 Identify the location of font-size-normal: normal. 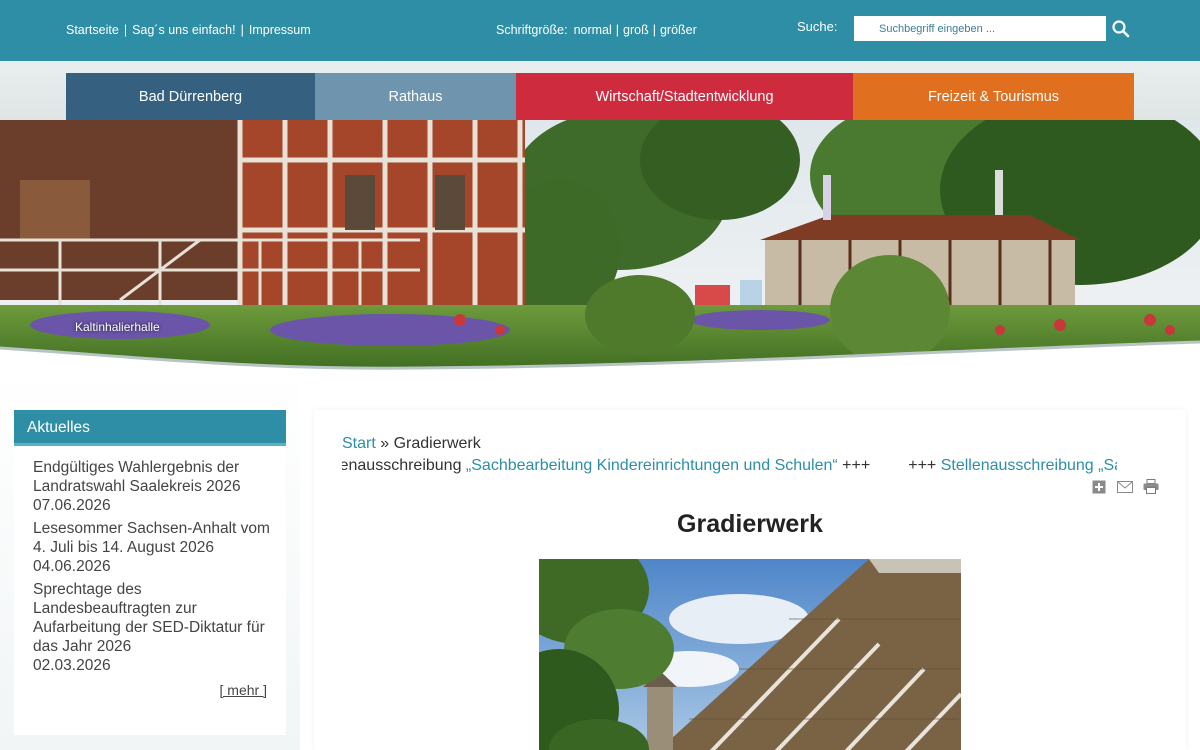
(593, 30).